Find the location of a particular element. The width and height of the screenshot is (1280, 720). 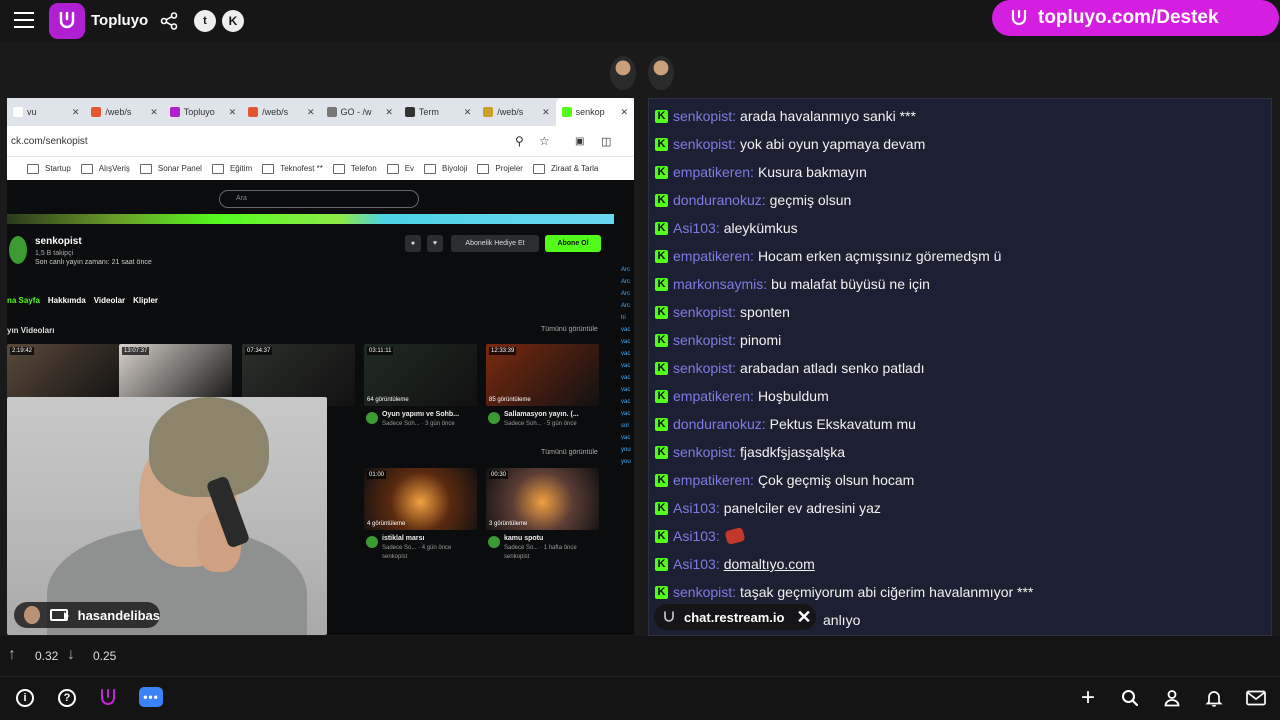

channel-tab: Videolar is located at coordinates (109, 300).